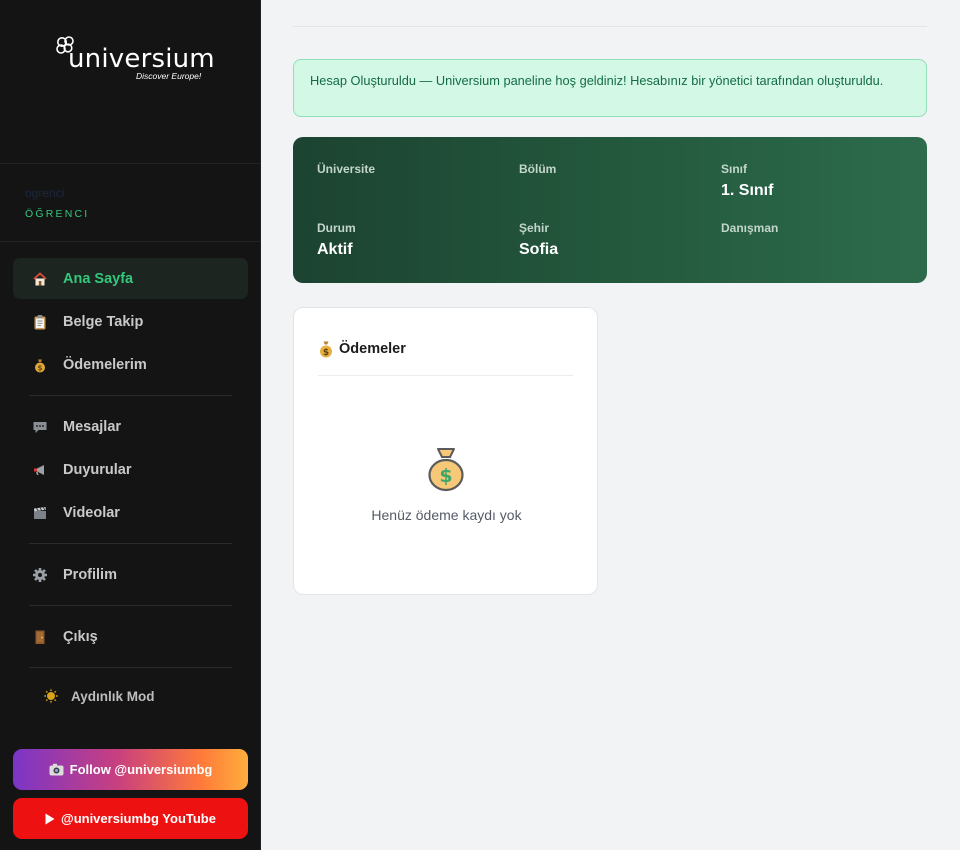 This screenshot has height=850, width=960. Describe the element at coordinates (734, 169) in the screenshot. I see `class-label: Sınıf` at that location.